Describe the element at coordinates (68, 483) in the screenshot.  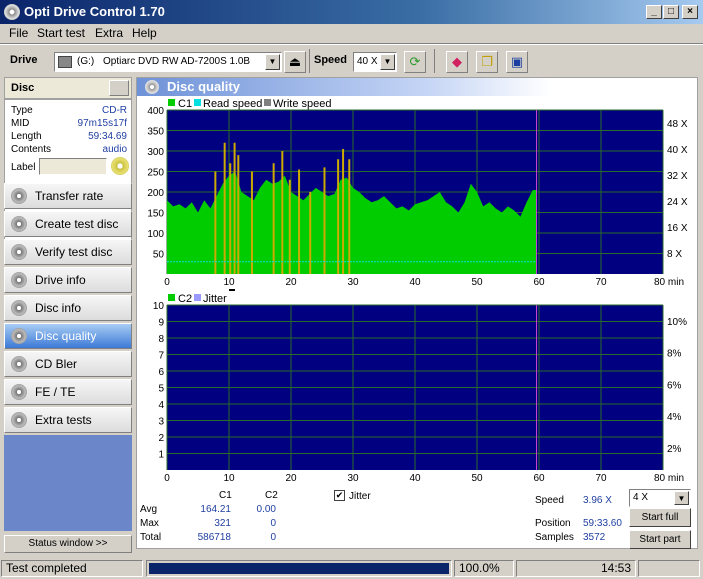
I see `nav-empty-area` at that location.